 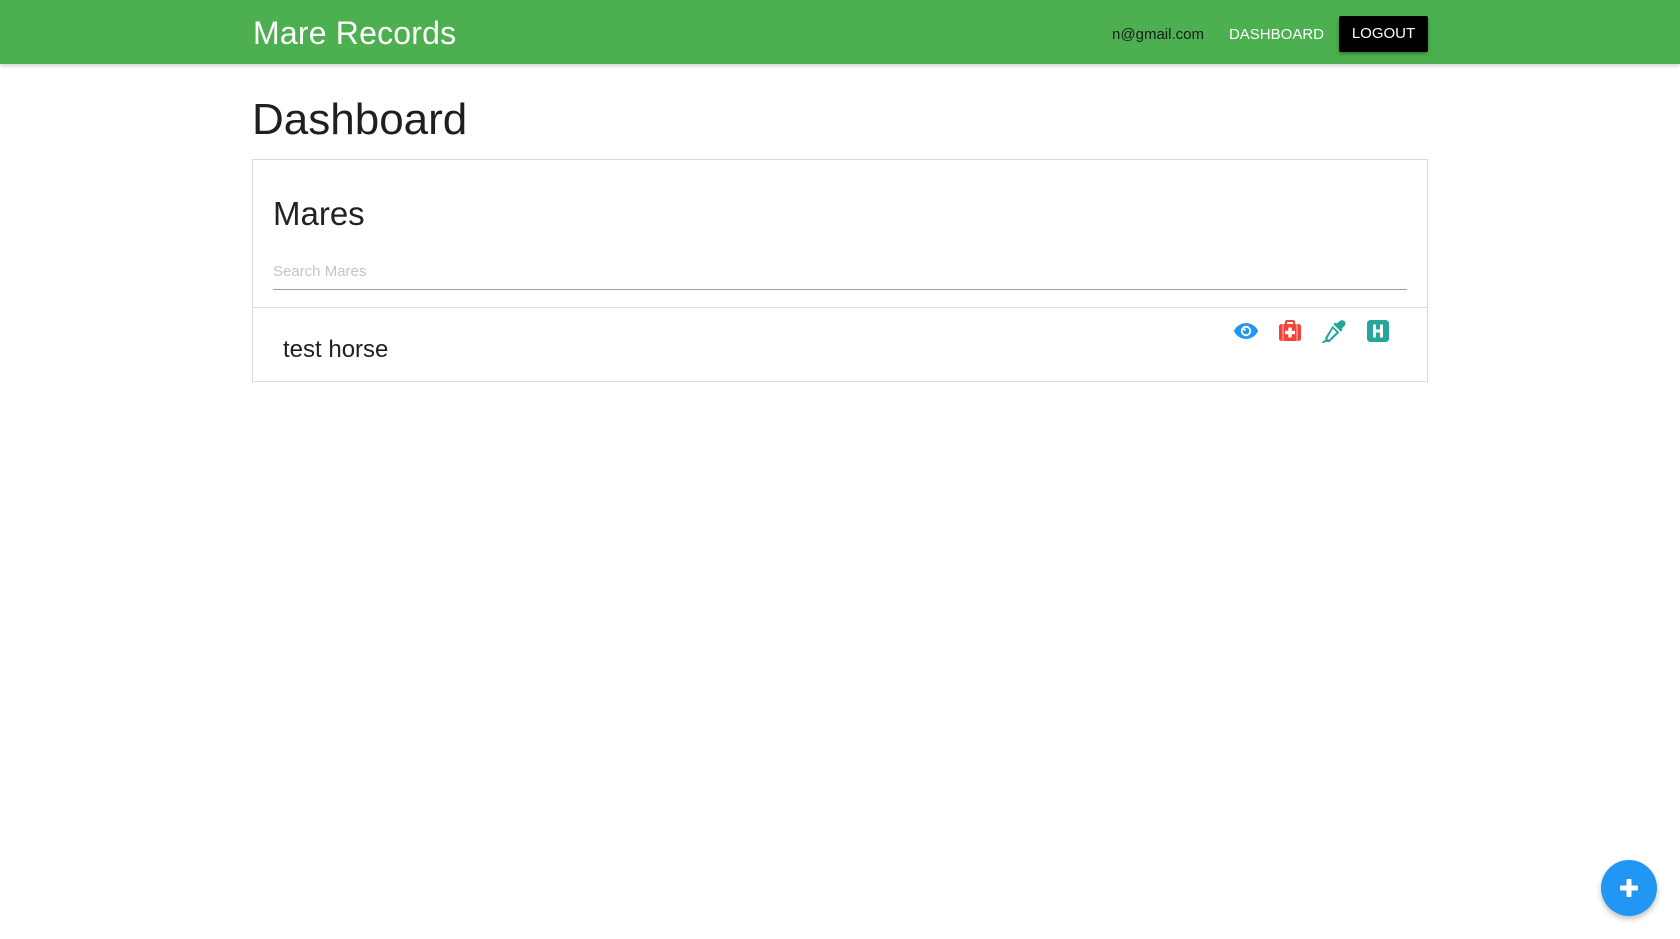 I want to click on mare-list-item: test horse, so click(x=840, y=344).